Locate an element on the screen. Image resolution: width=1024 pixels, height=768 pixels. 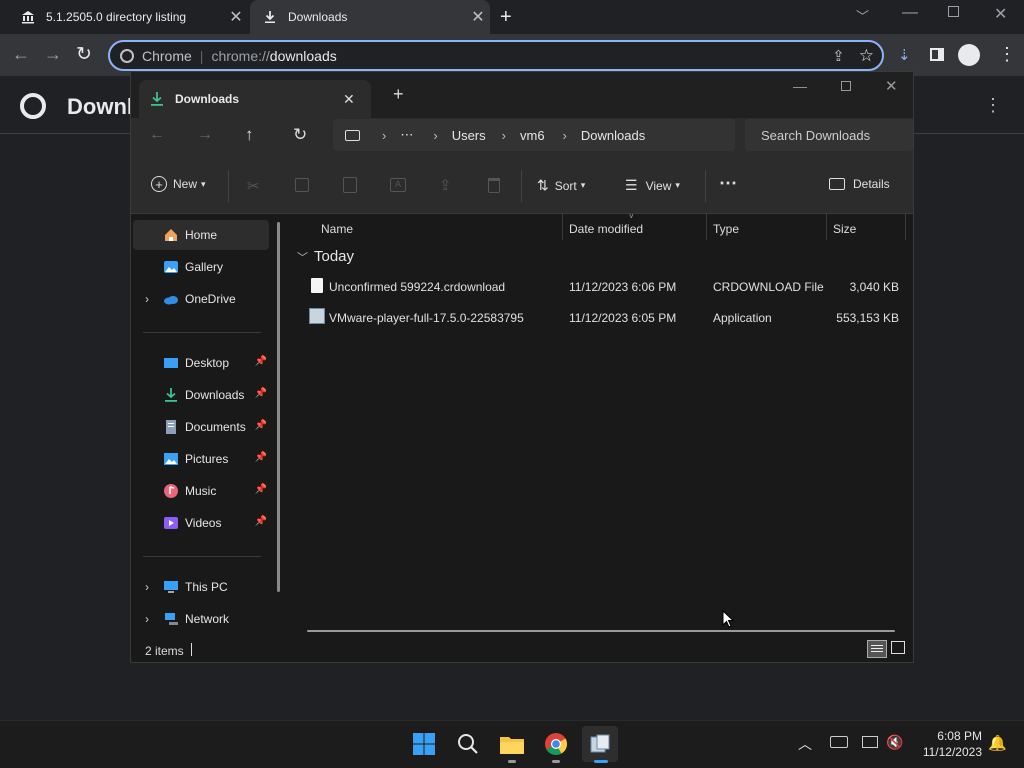
search-icon is located at coordinates (468, 744).